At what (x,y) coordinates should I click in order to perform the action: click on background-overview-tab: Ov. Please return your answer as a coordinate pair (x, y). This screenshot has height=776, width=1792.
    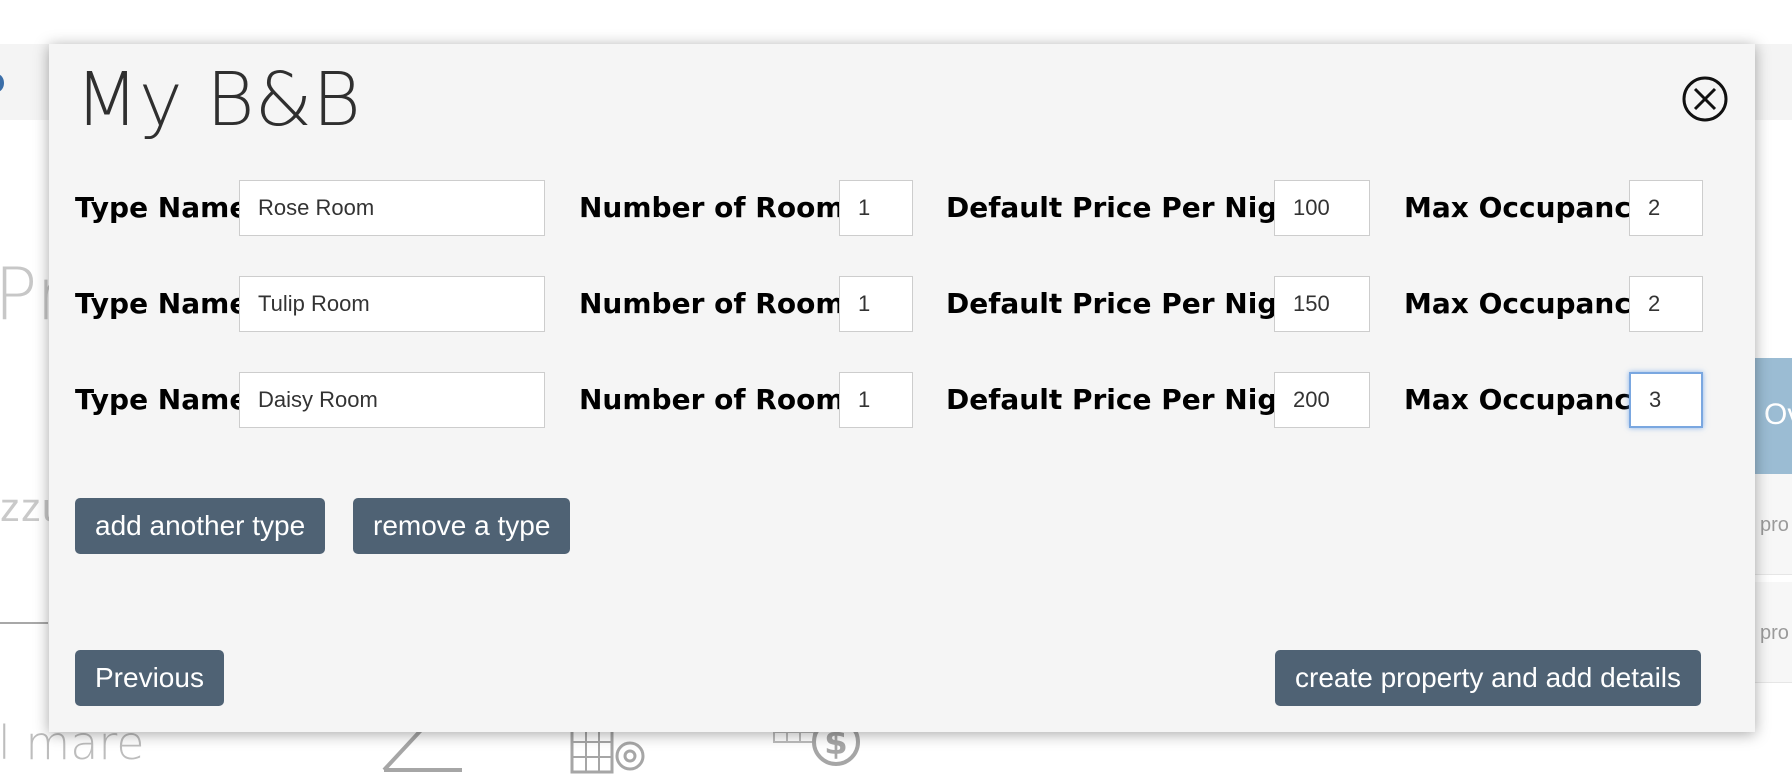
    Looking at the image, I should click on (1772, 416).